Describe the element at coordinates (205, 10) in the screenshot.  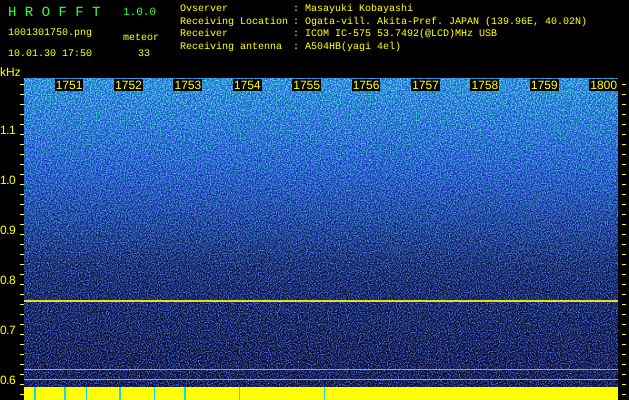
I see `info-label: Ovserver` at that location.